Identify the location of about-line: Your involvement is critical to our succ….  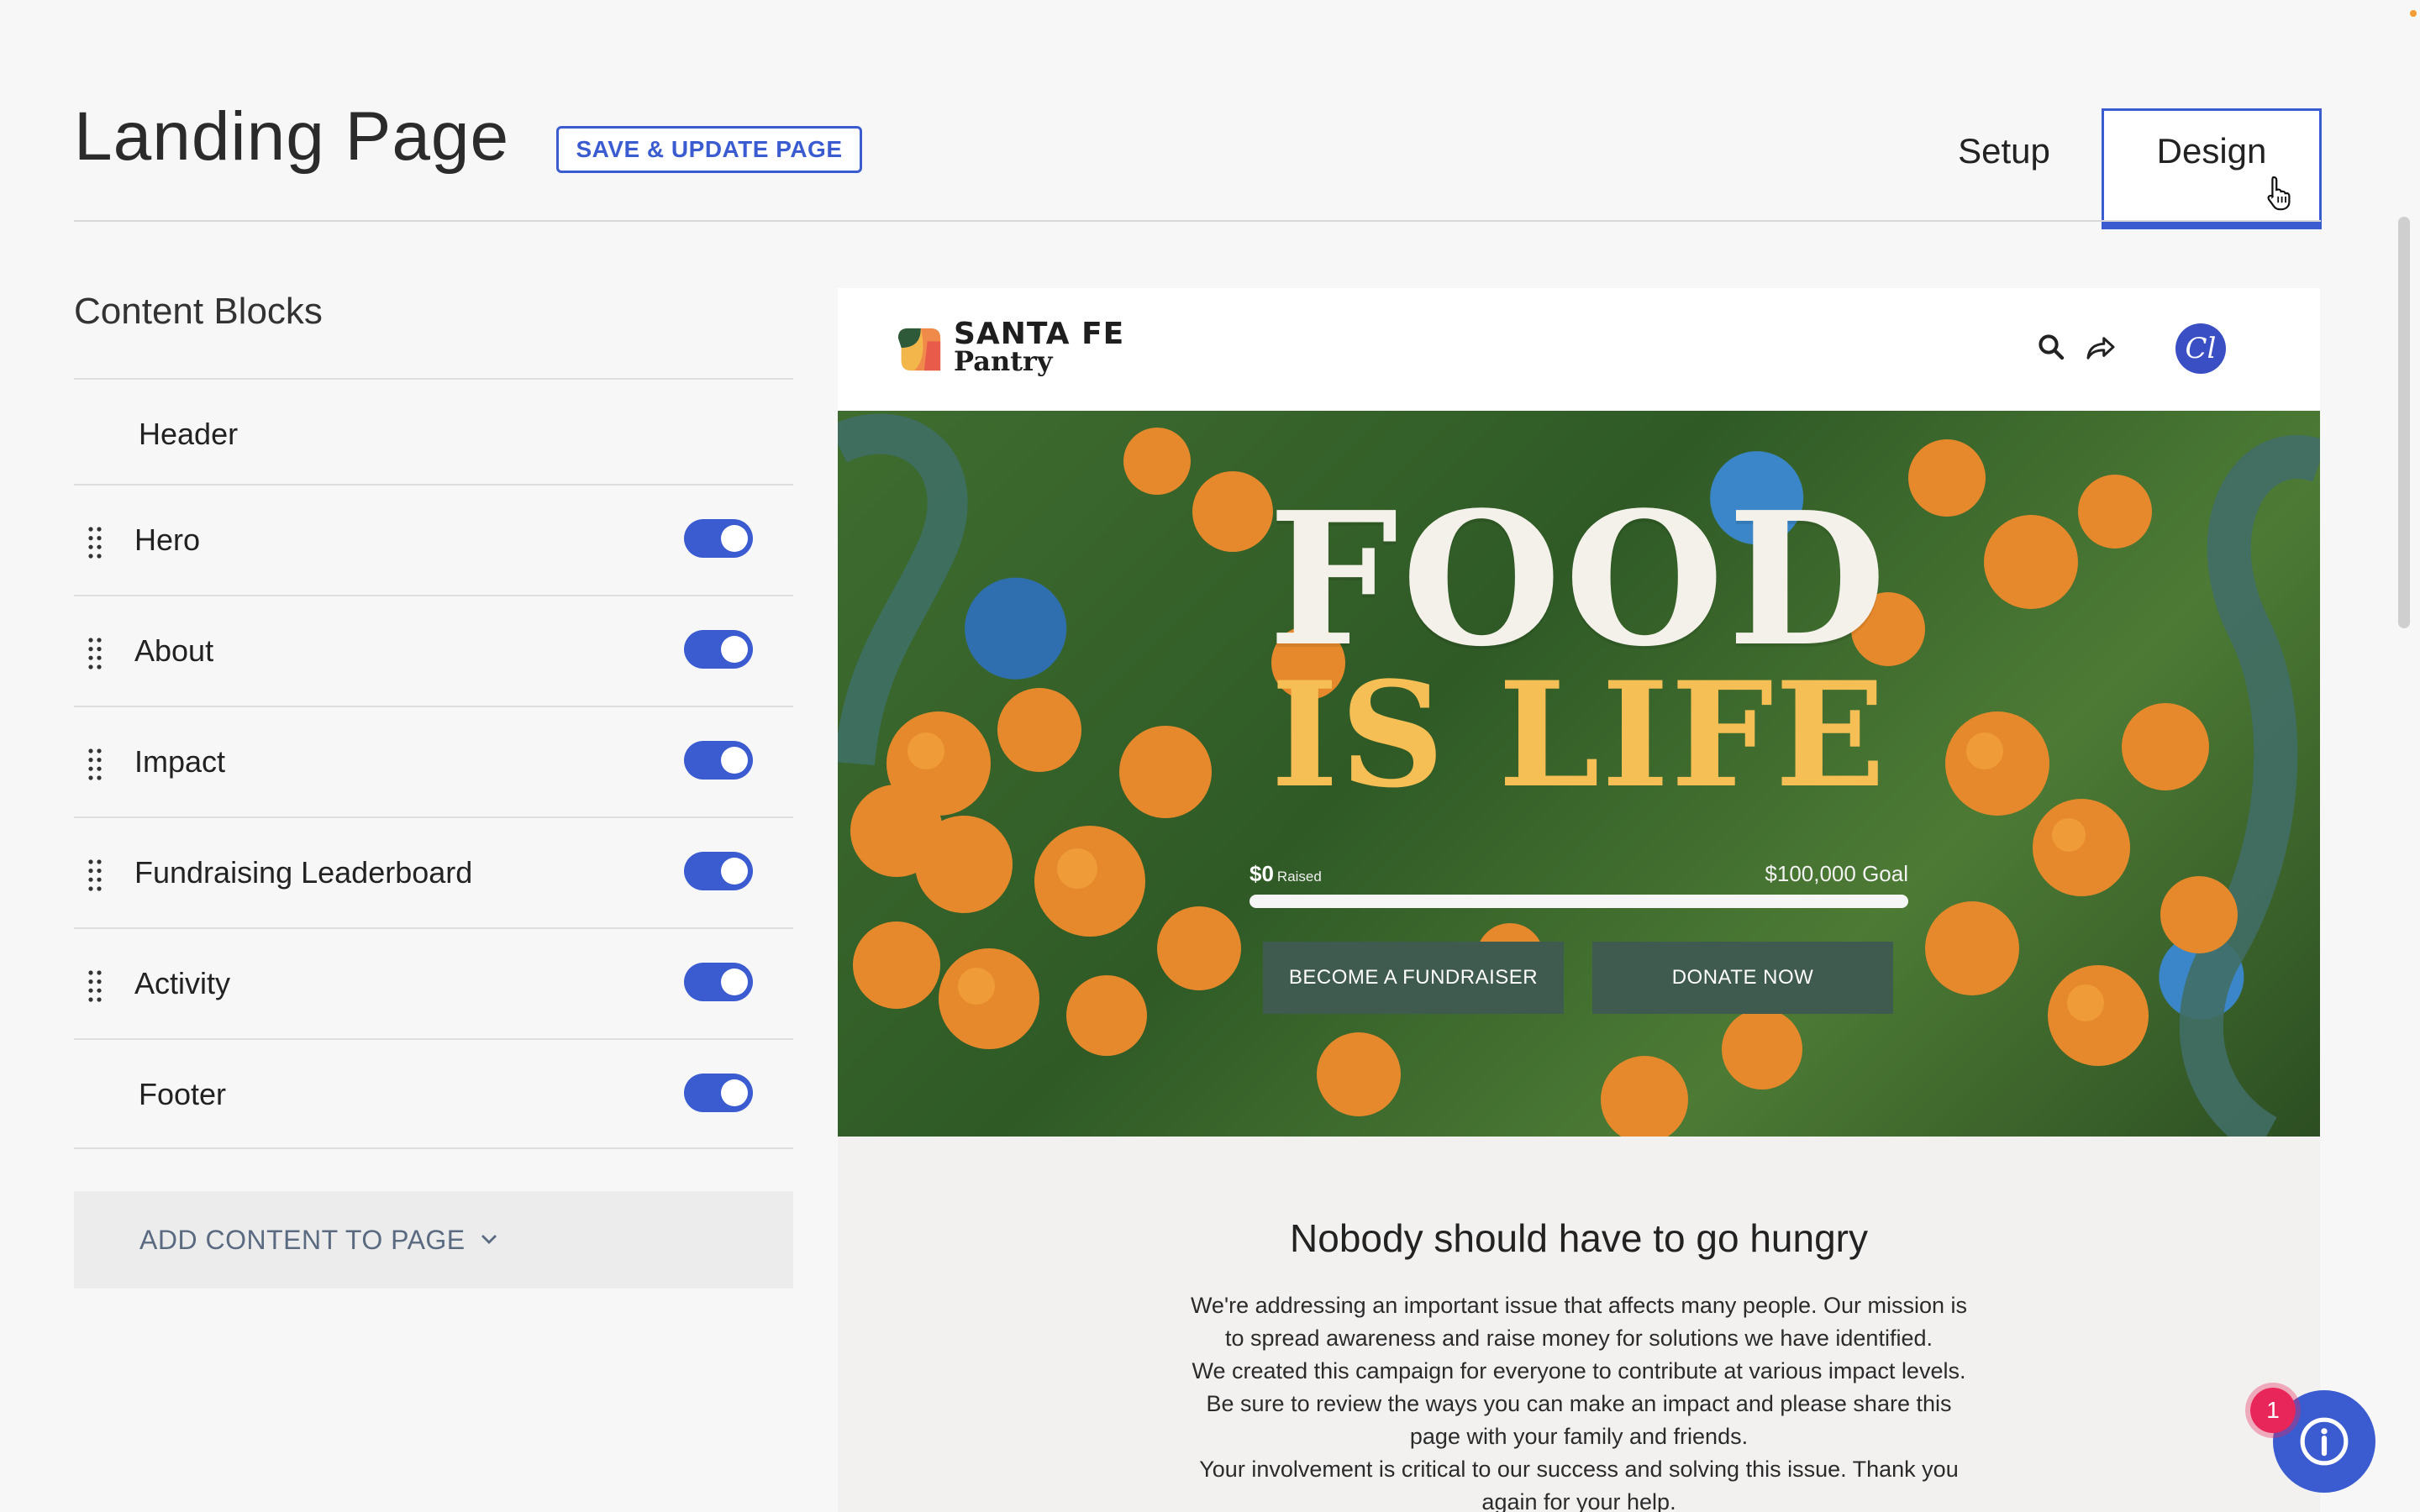
(1579, 1469).